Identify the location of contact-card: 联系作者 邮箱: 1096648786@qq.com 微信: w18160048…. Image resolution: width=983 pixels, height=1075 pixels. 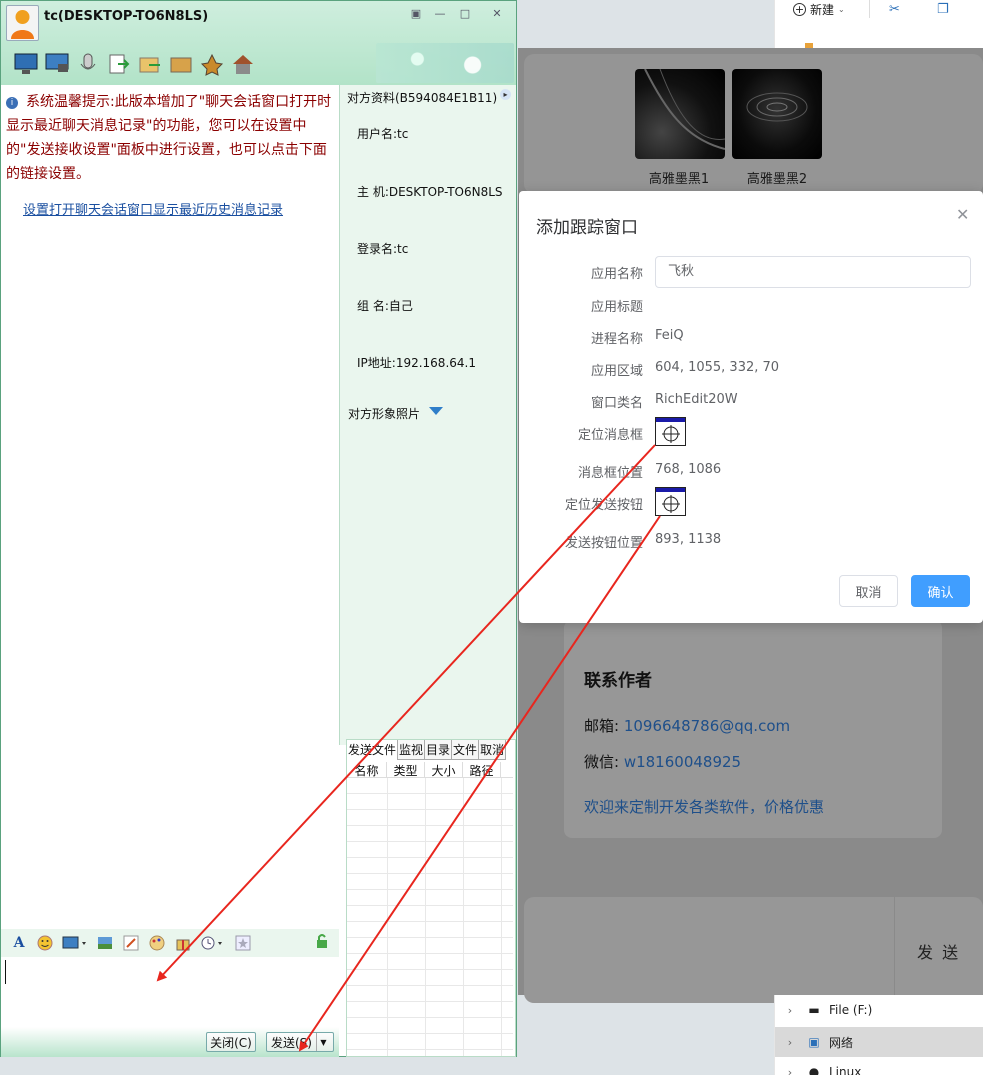
(753, 729).